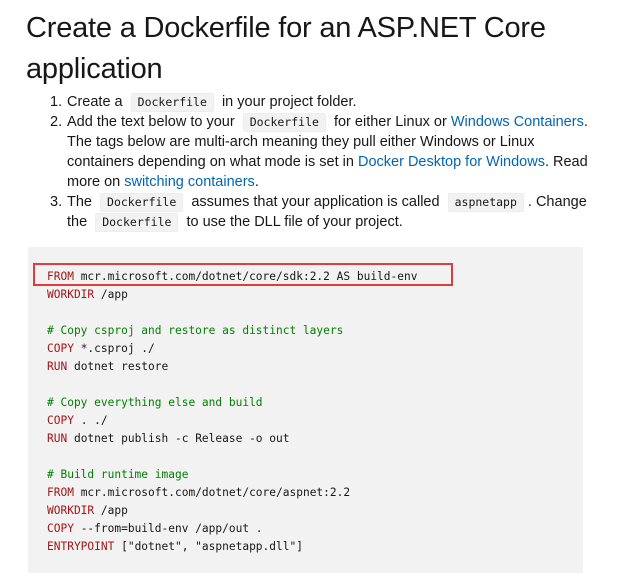 This screenshot has height=578, width=629. I want to click on step-text: in your project folder., so click(289, 102).